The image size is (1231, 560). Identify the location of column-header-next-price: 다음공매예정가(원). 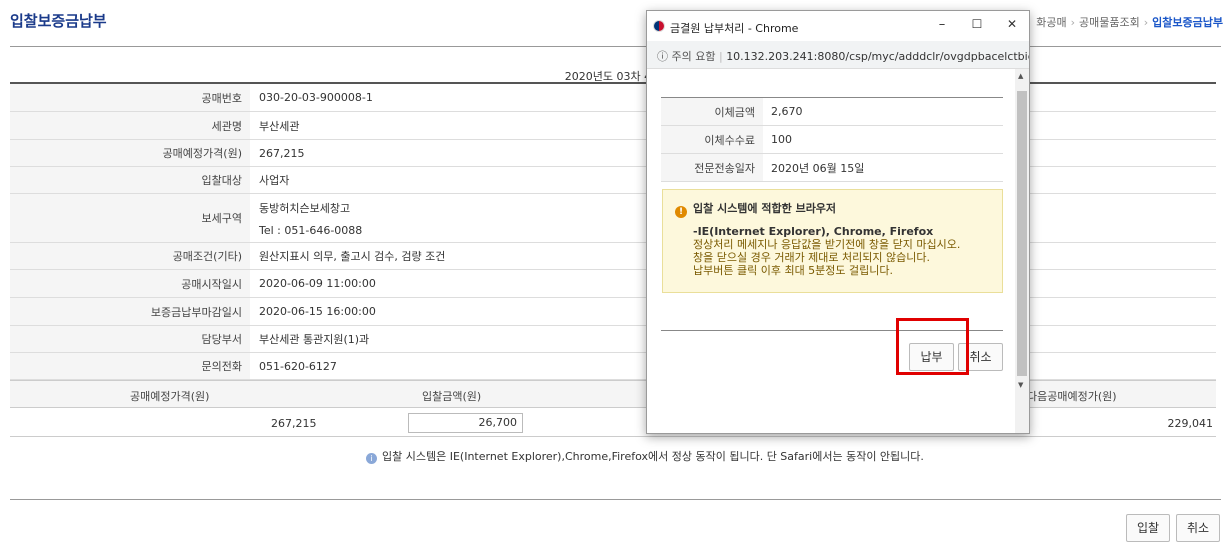
(1072, 396).